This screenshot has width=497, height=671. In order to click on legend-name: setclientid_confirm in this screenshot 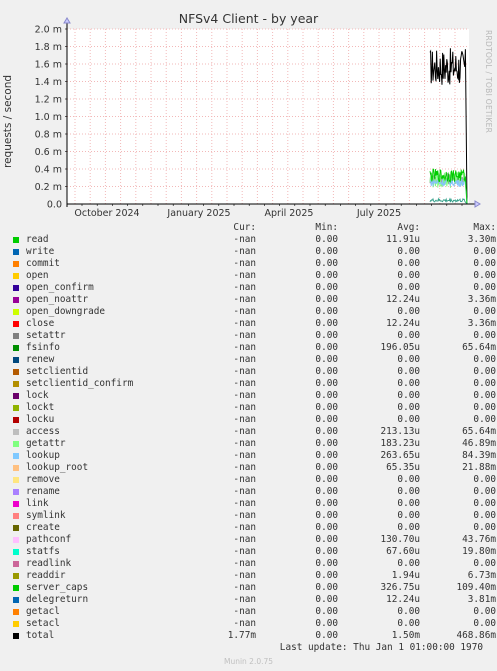, I will do `click(80, 383)`.